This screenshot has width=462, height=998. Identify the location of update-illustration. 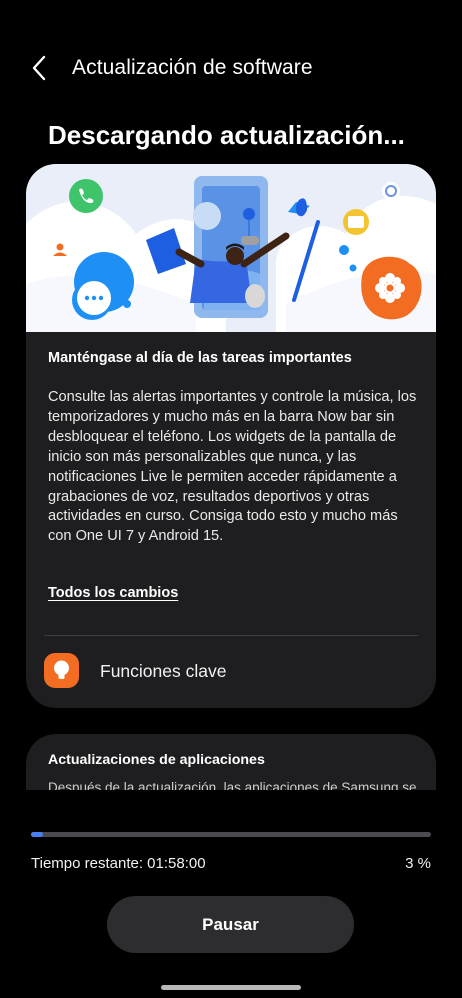
(231, 248).